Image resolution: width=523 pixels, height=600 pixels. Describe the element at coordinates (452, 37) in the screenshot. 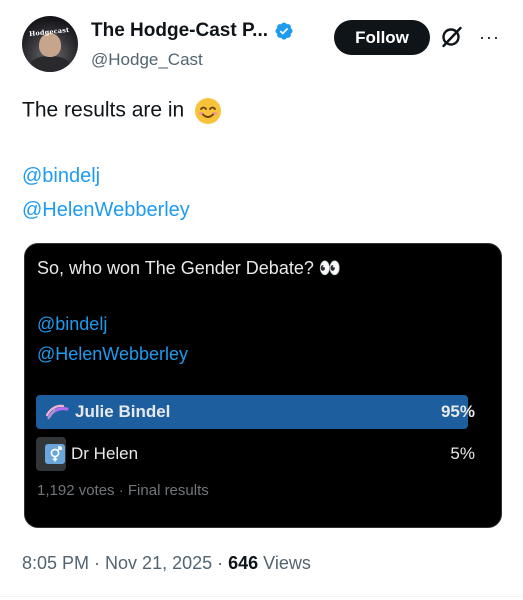

I see `grok-icon` at that location.